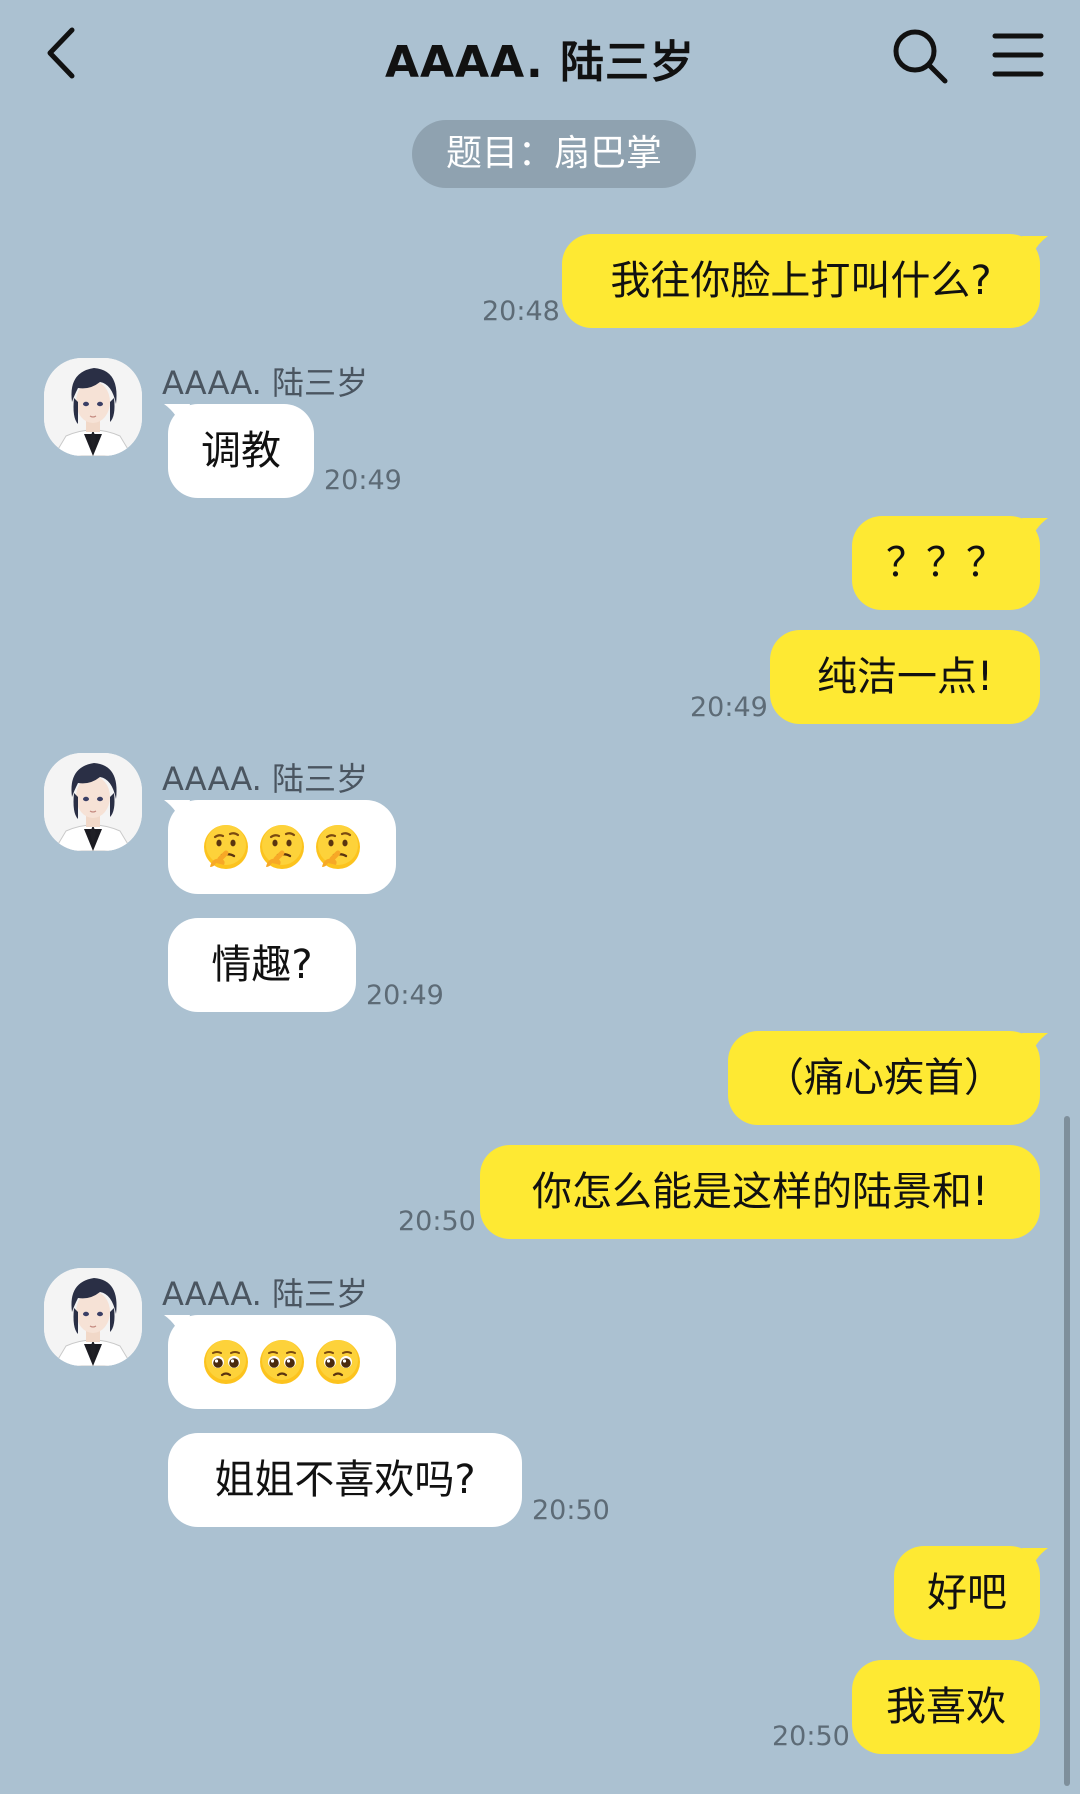 The height and width of the screenshot is (1794, 1080). I want to click on message-text: 调教, so click(241, 451).